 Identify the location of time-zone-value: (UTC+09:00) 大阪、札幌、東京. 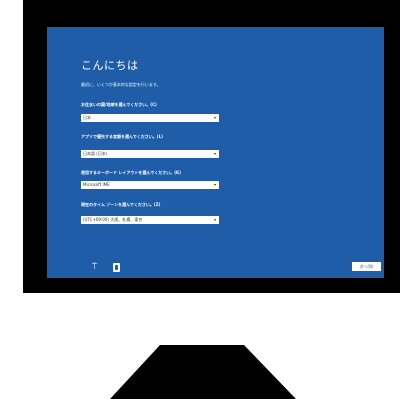
(113, 219).